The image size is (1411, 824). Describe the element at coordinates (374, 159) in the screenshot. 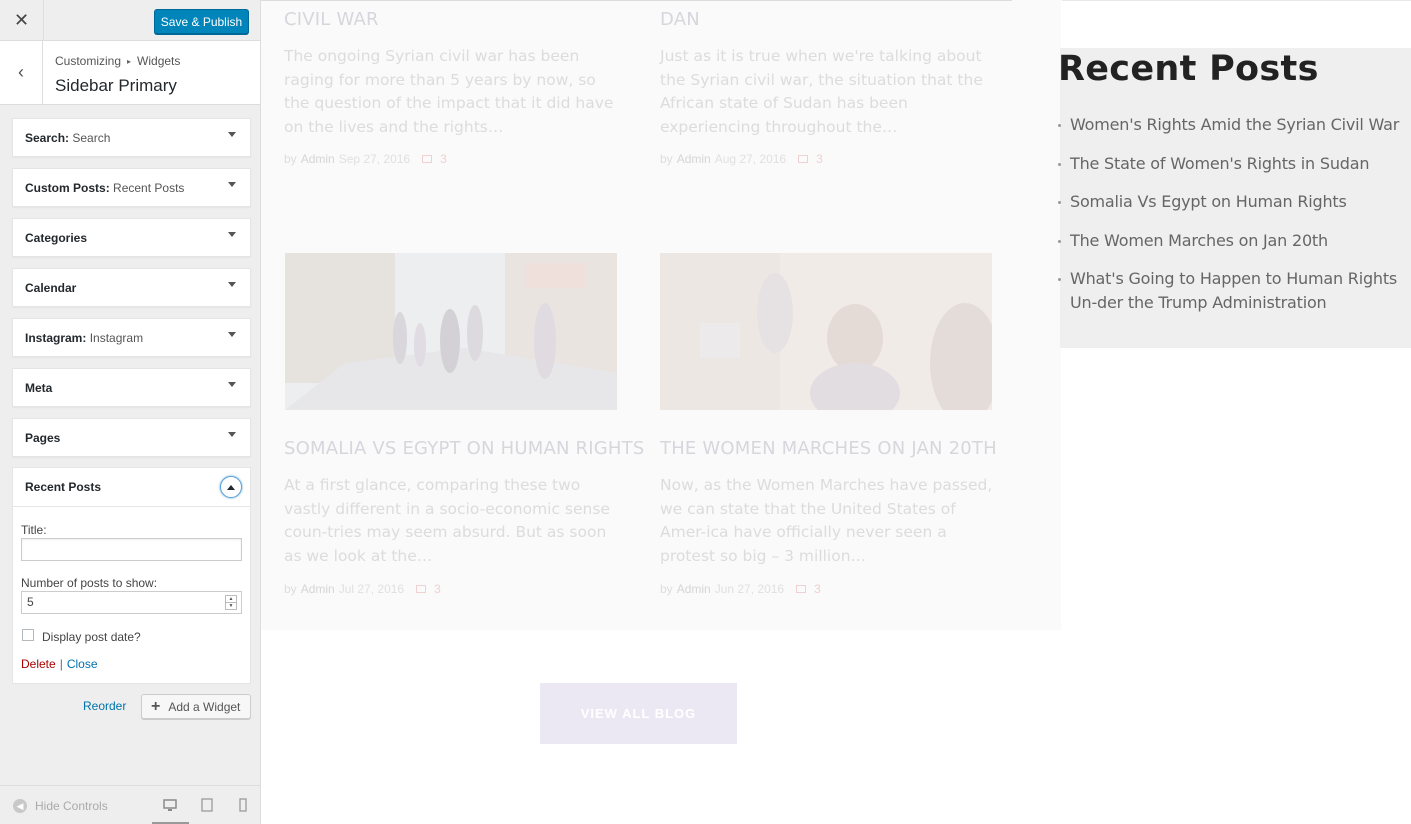

I see `post-date: Sep 27, 2016` at that location.